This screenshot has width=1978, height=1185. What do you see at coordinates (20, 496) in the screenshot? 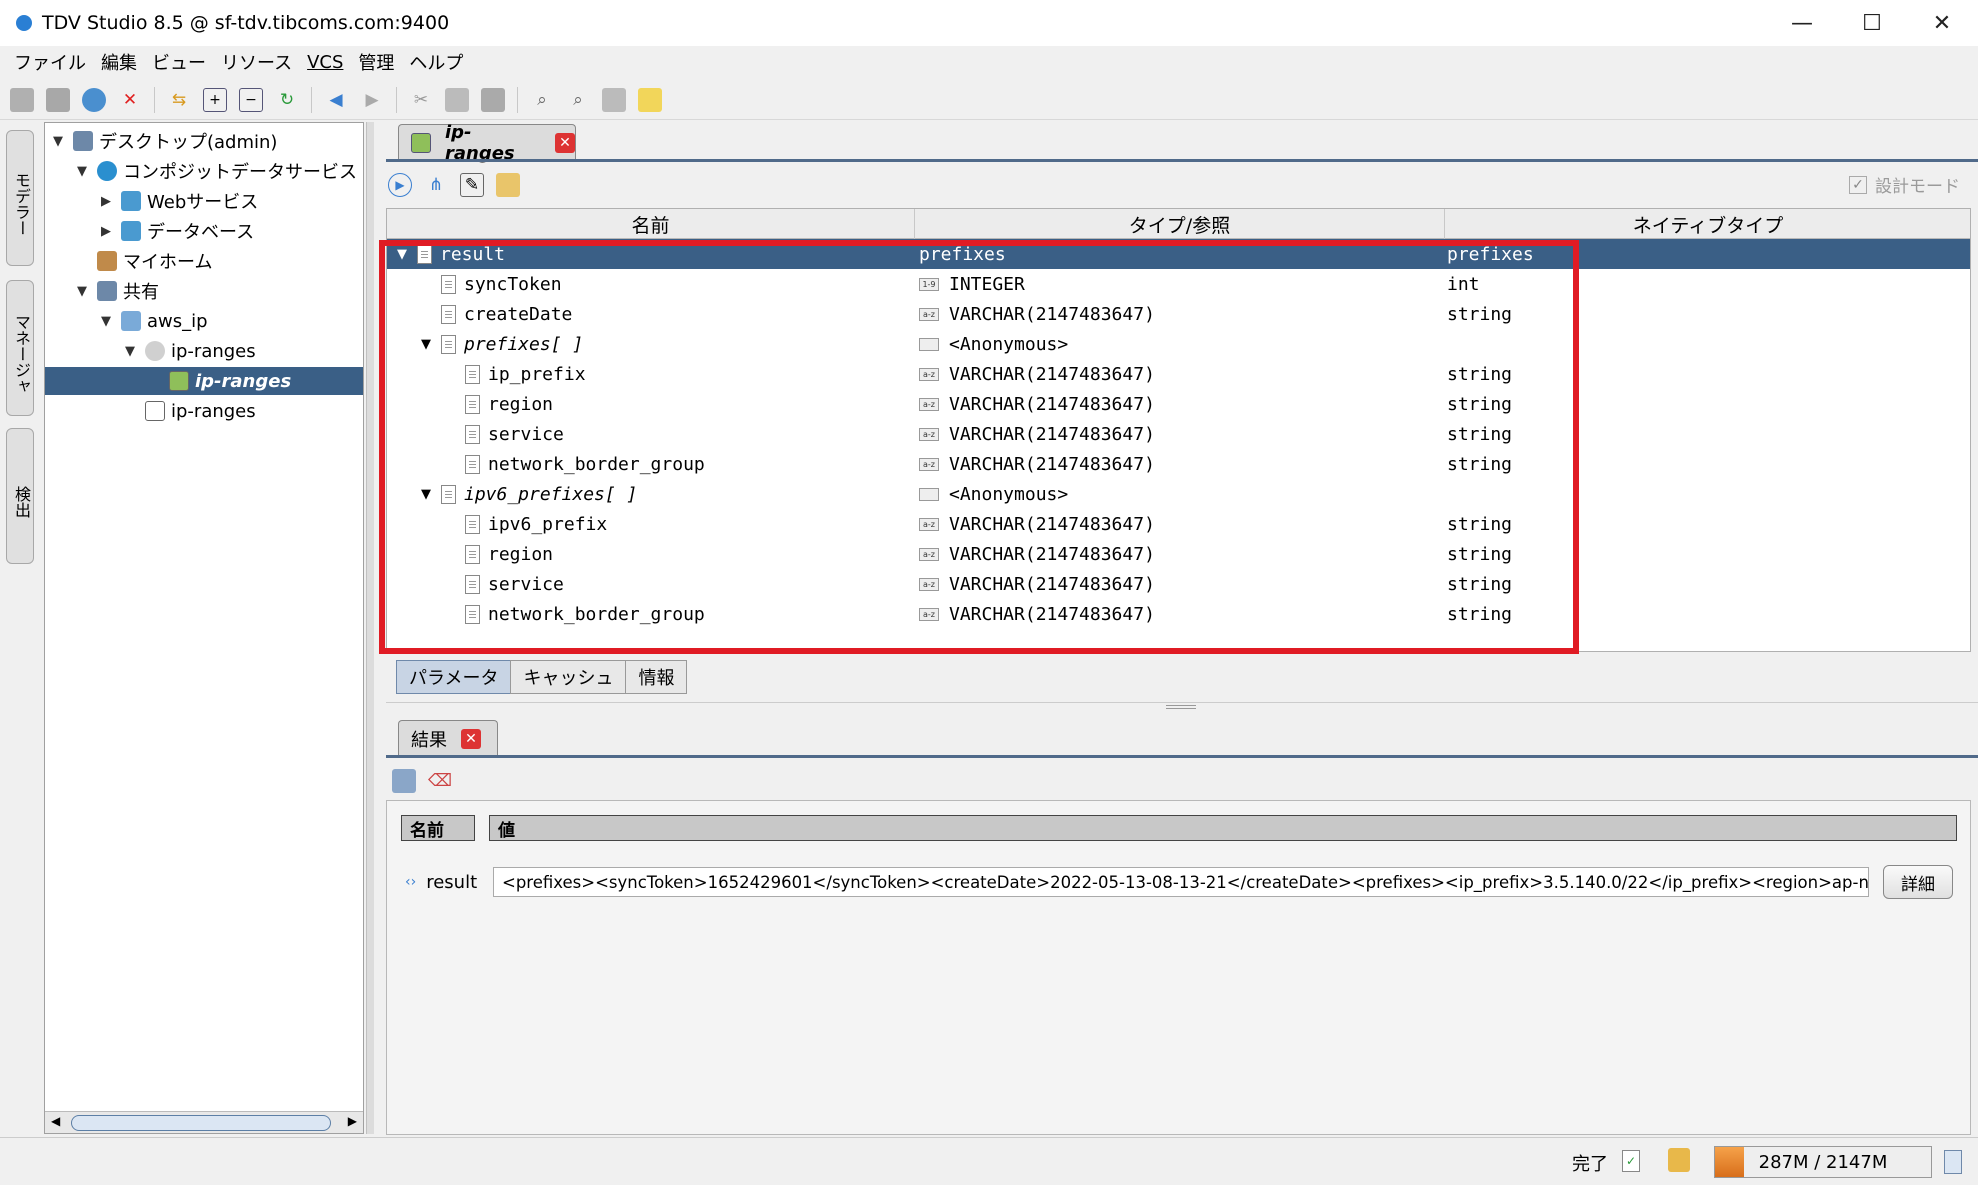
I see `vtab-discovery: 検出` at bounding box center [20, 496].